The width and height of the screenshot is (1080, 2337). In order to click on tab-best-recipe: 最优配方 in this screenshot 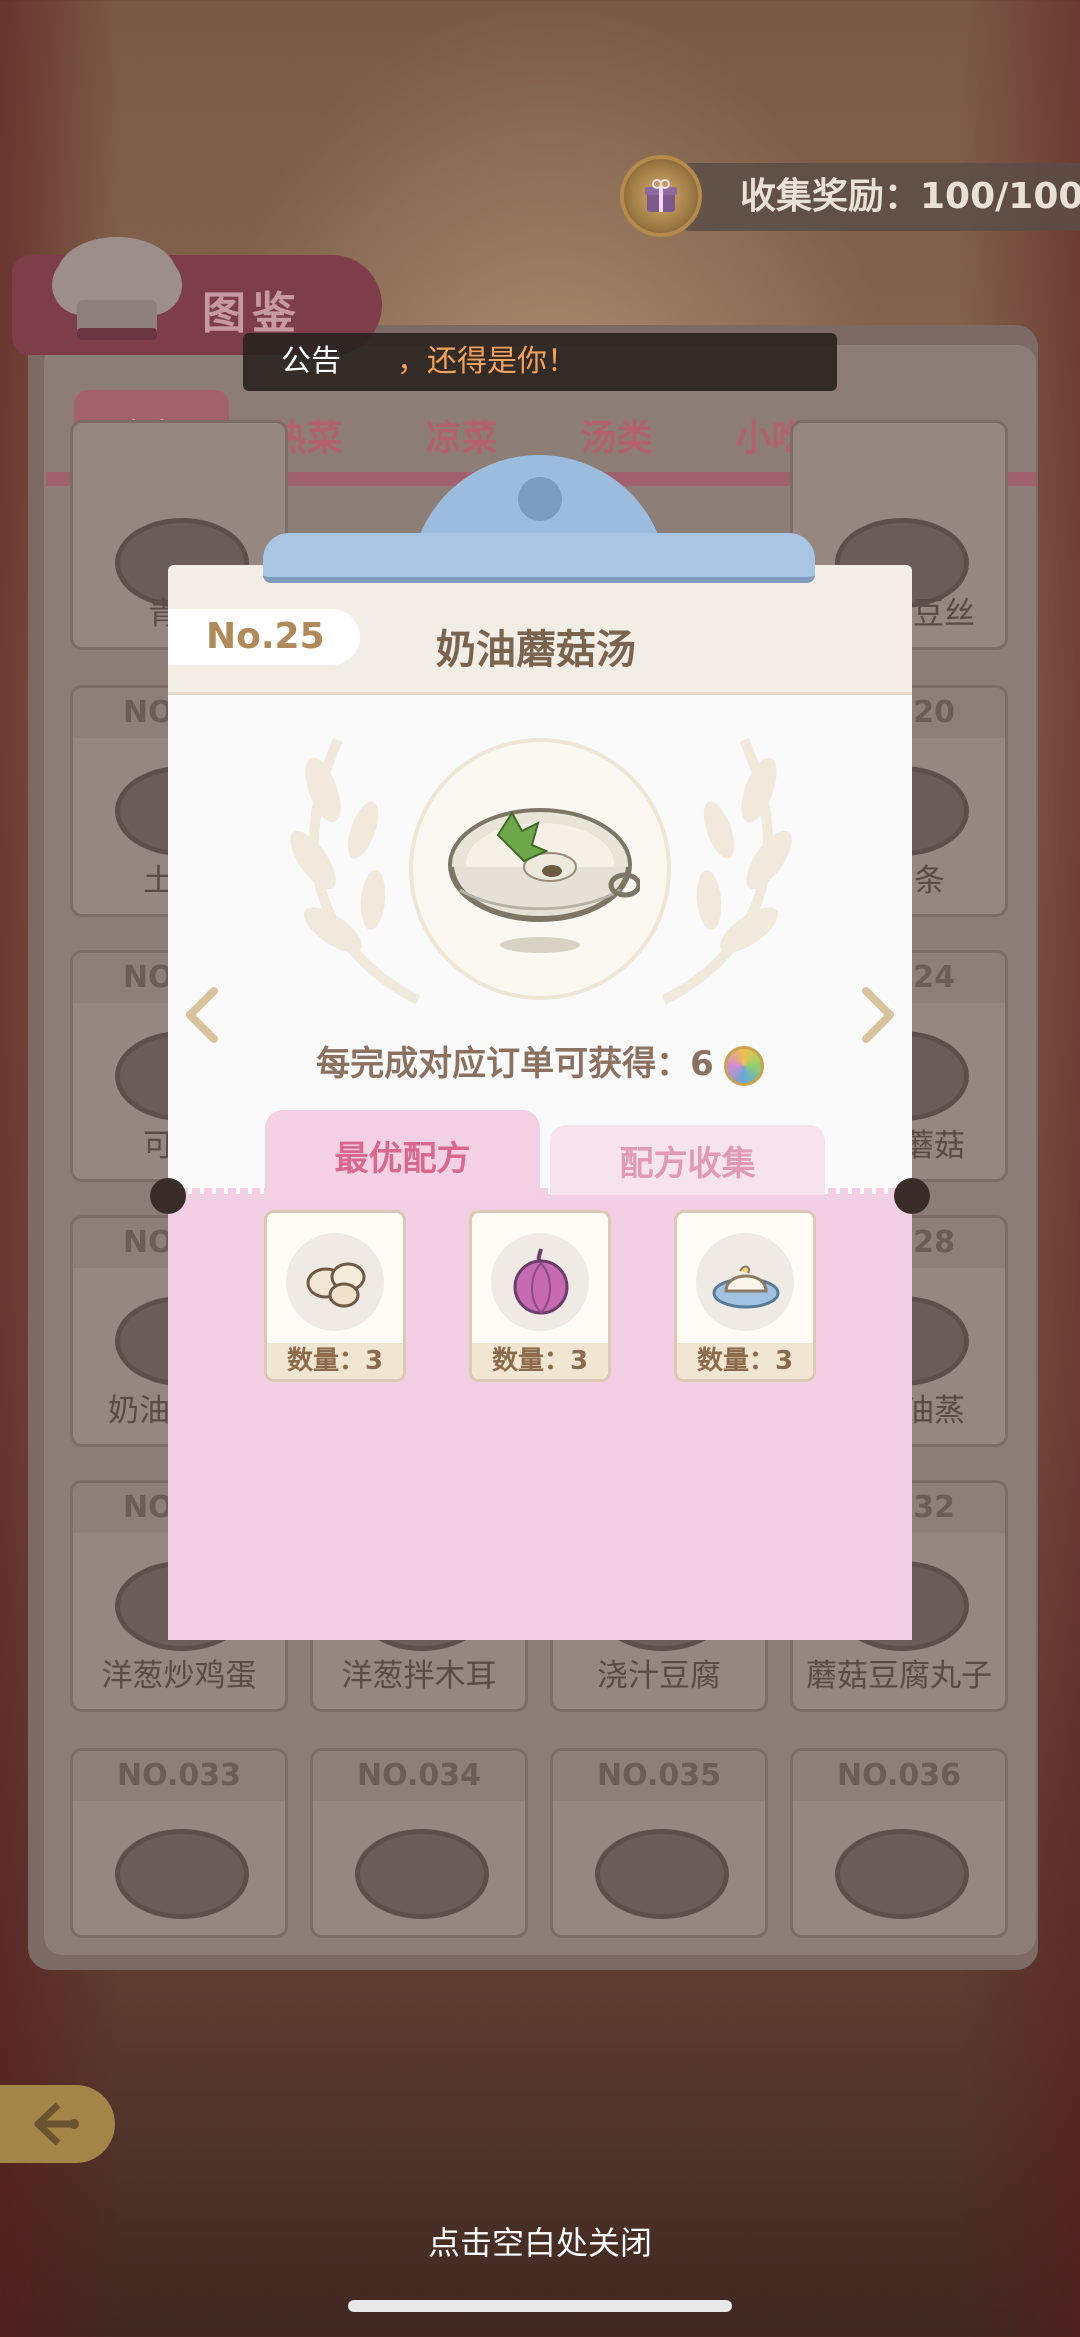, I will do `click(402, 1155)`.